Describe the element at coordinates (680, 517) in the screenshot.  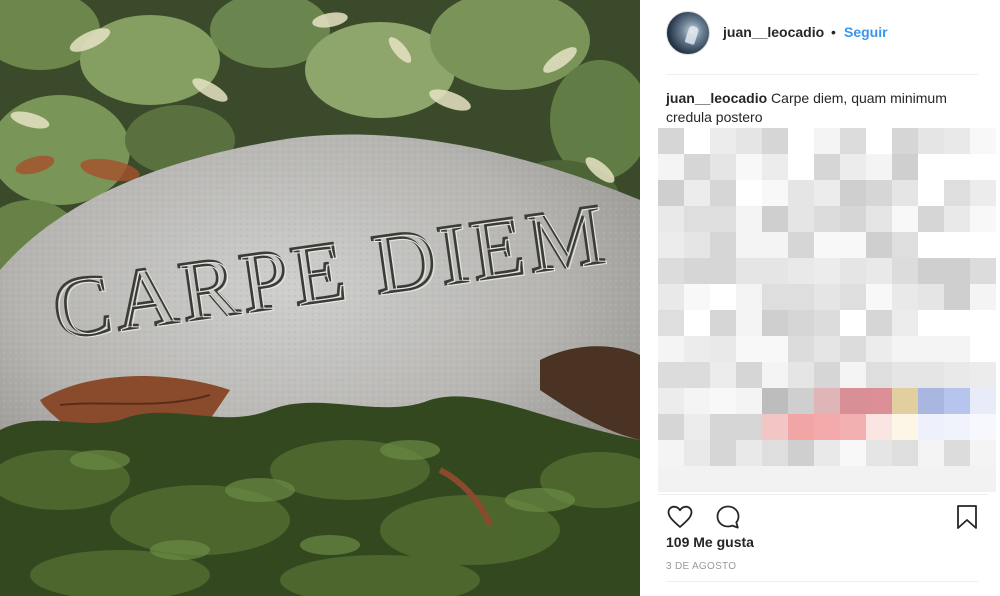
I see `heart-outline-icon` at that location.